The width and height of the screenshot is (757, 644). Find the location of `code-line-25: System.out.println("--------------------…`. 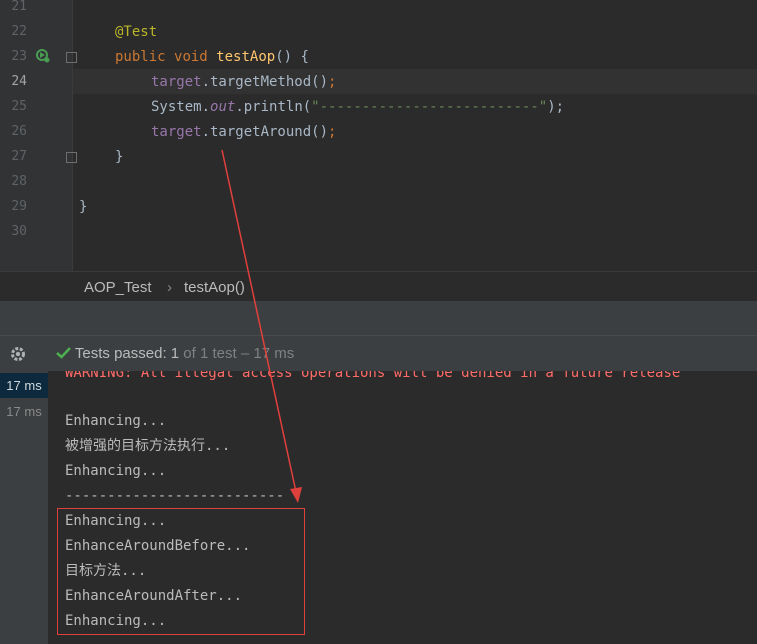

code-line-25: System.out.println("--------------------… is located at coordinates (358, 107).